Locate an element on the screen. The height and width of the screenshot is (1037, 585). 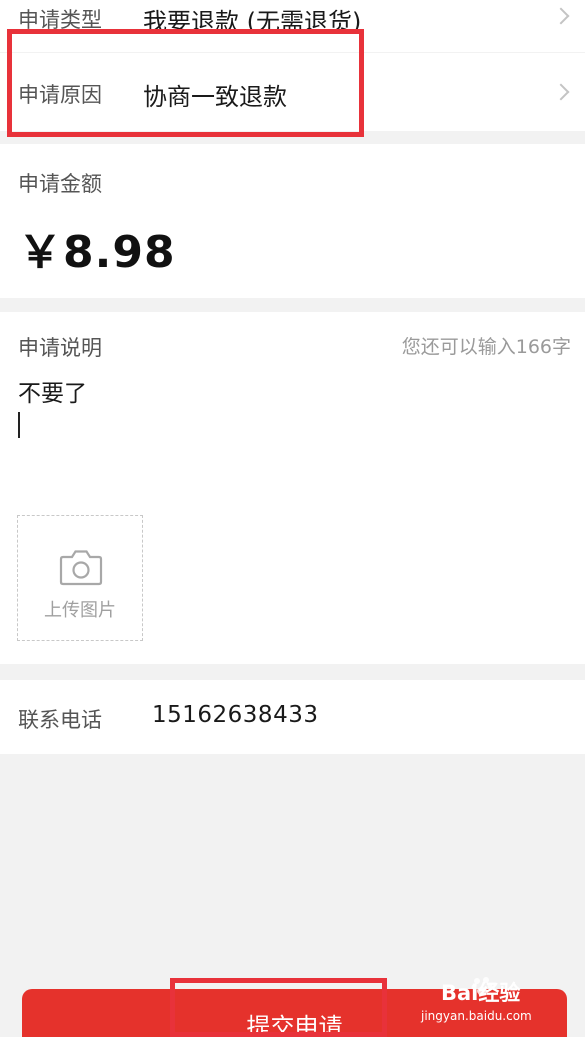
baidu-jingyan-watermark: Bai经验 jingyan.baidu.com is located at coordinates (496, 1001).